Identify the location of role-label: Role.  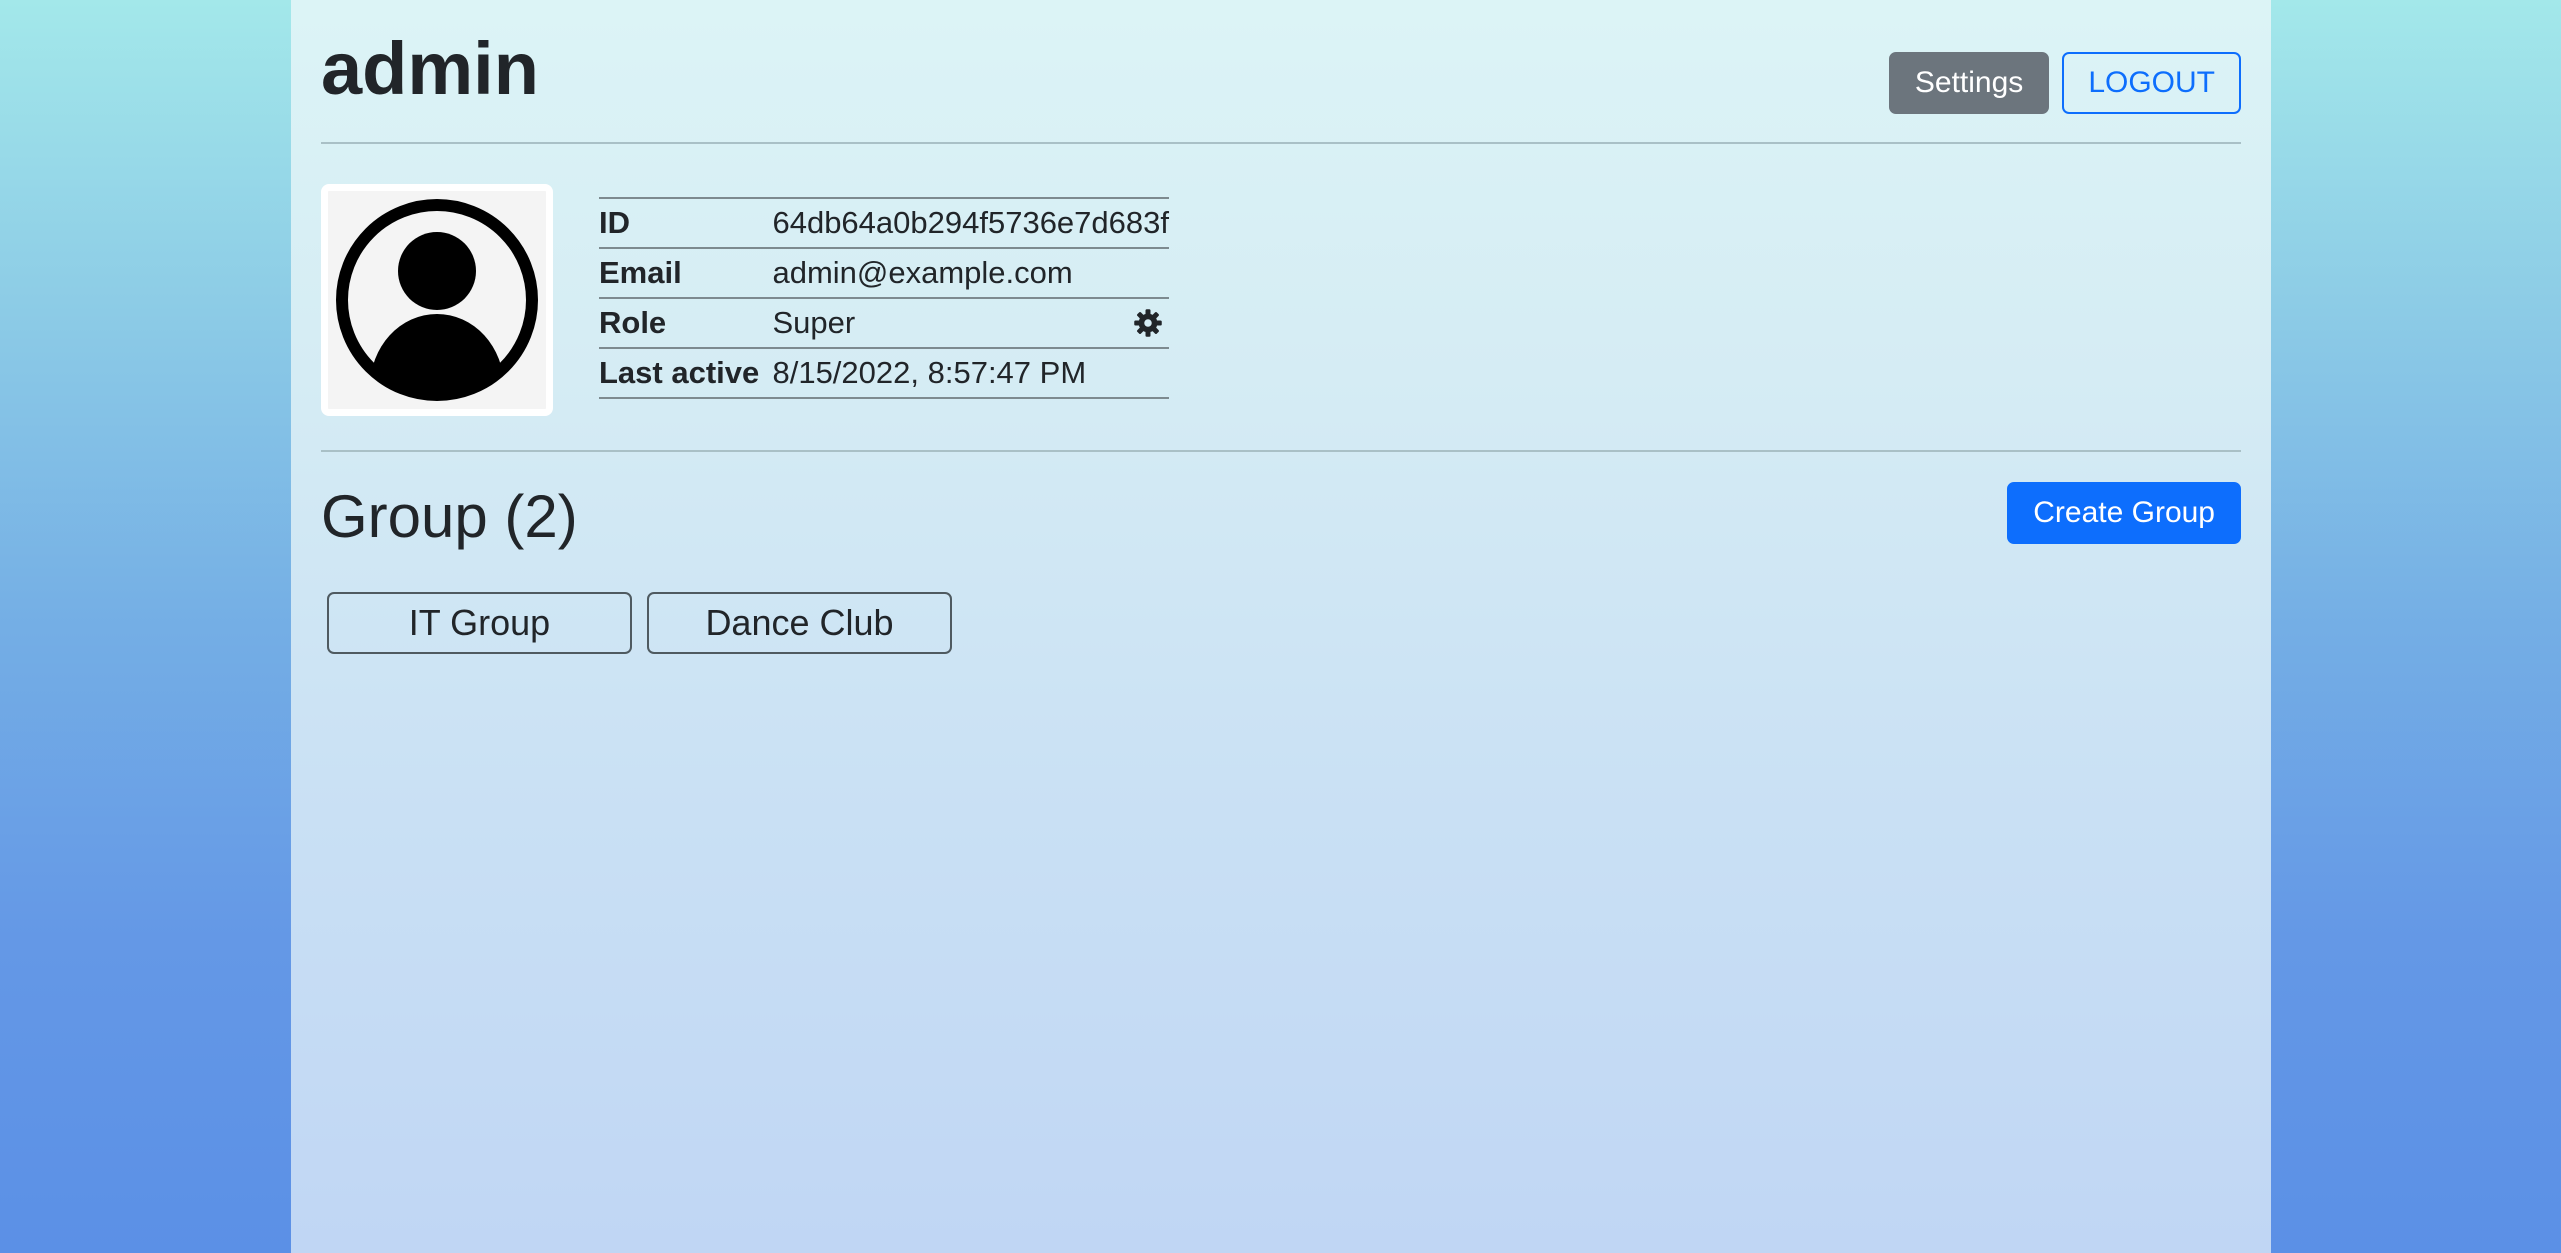
(686, 322).